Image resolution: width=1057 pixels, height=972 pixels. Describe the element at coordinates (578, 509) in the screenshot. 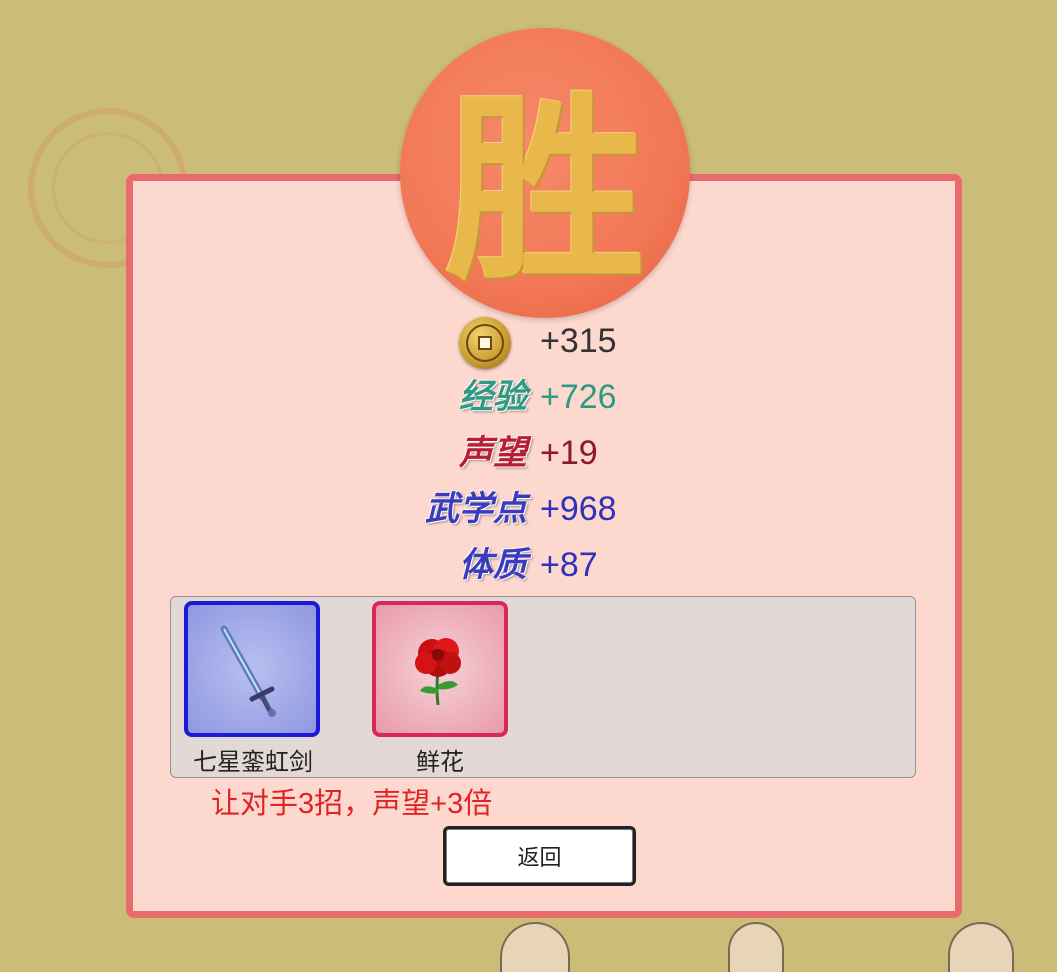

I see `martial-points-value: +968` at that location.